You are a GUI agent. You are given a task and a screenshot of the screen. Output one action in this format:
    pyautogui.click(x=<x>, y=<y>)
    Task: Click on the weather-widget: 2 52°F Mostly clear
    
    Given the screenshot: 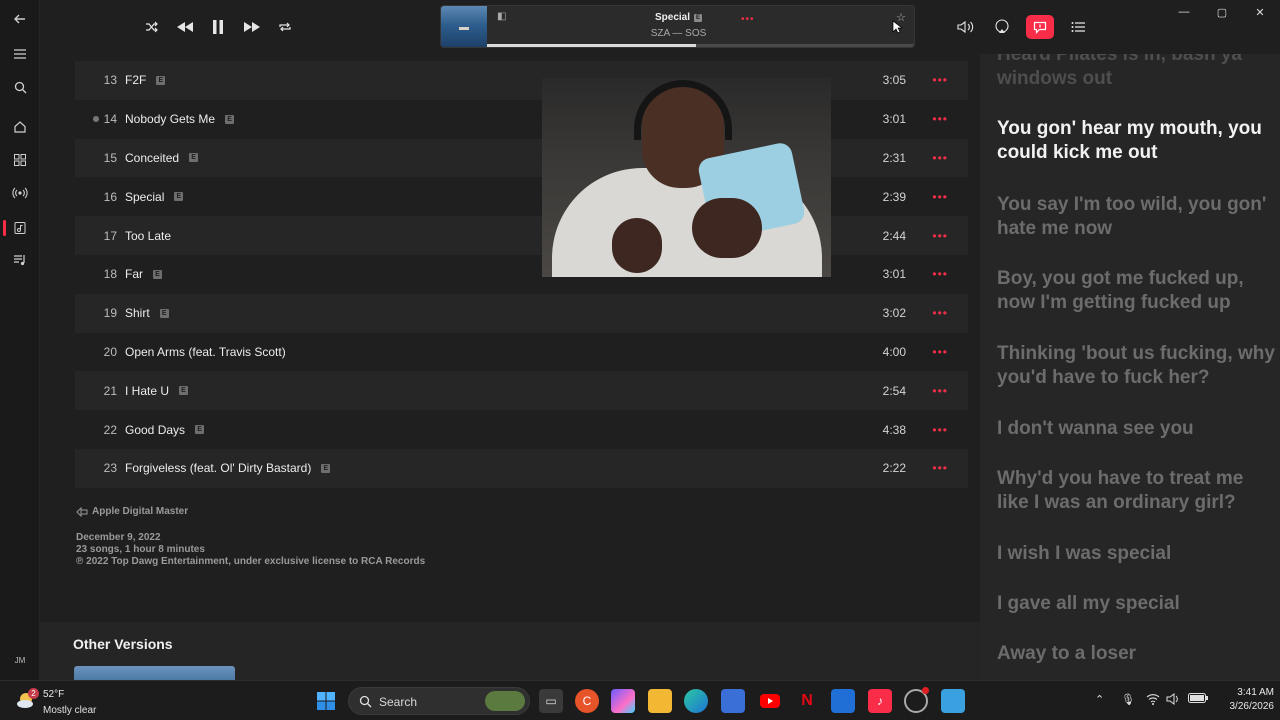 What is the action you would take?
    pyautogui.click(x=69, y=701)
    